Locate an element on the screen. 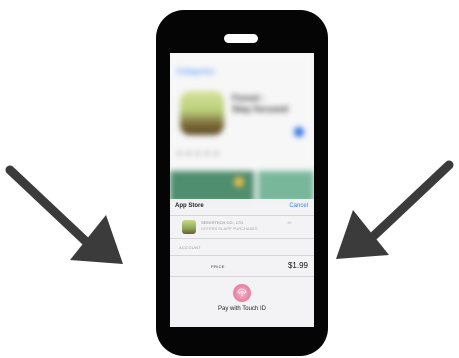 This screenshot has width=459, height=358. account-label: ACCOUNT is located at coordinates (190, 247).